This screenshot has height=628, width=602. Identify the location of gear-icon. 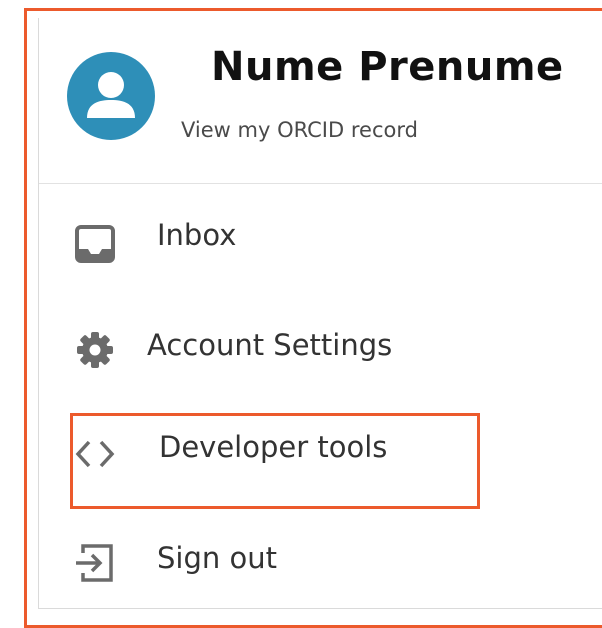
(95, 350).